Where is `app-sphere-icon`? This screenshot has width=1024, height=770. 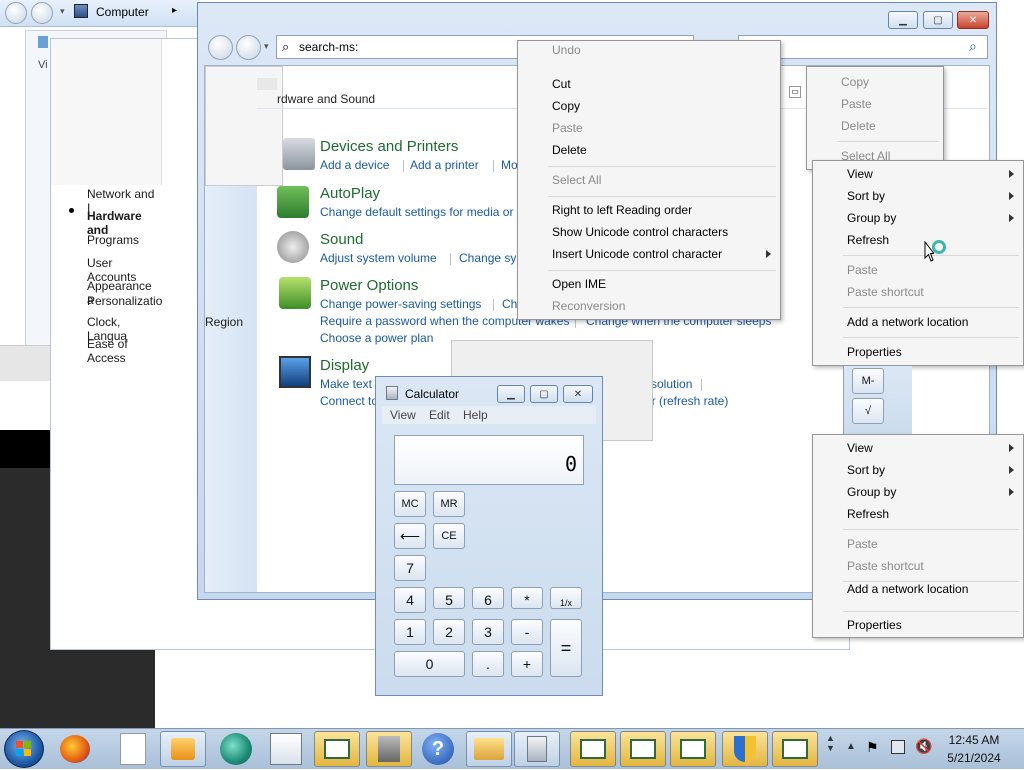 app-sphere-icon is located at coordinates (236, 749).